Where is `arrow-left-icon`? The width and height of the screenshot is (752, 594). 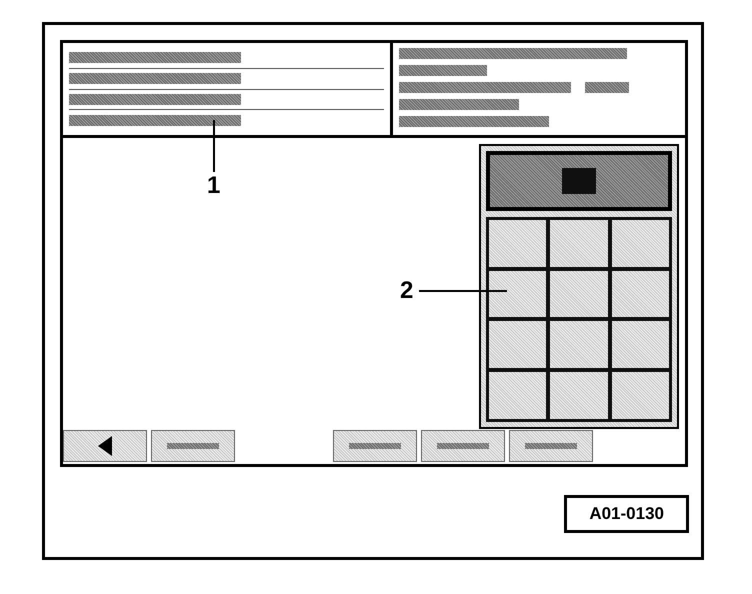
arrow-left-icon is located at coordinates (105, 446).